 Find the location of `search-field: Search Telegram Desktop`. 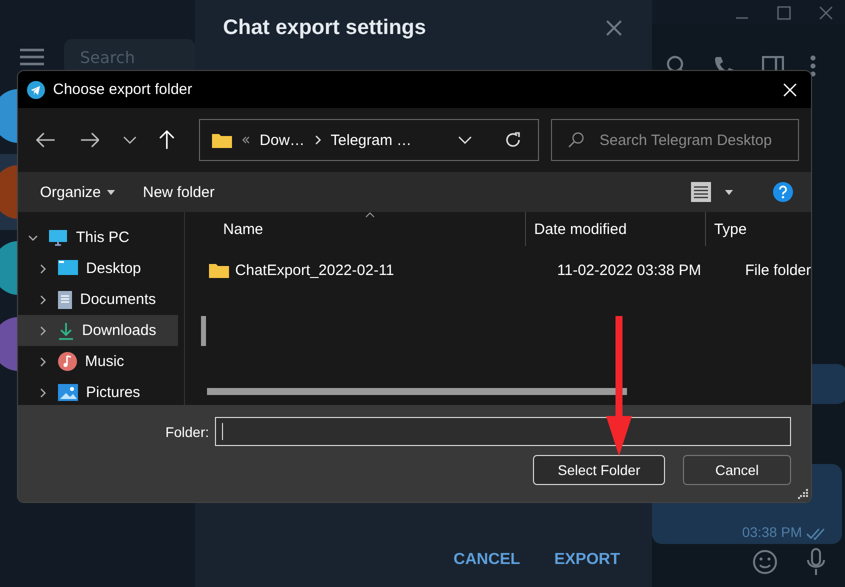

search-field: Search Telegram Desktop is located at coordinates (674, 140).